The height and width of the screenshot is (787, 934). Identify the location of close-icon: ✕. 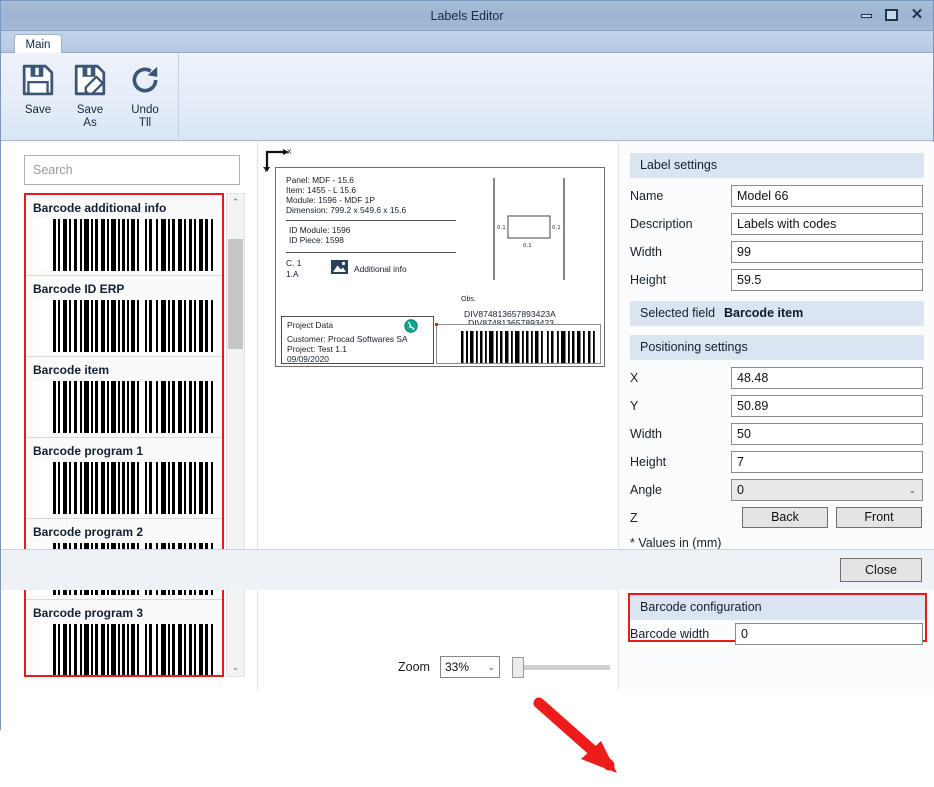
(917, 15).